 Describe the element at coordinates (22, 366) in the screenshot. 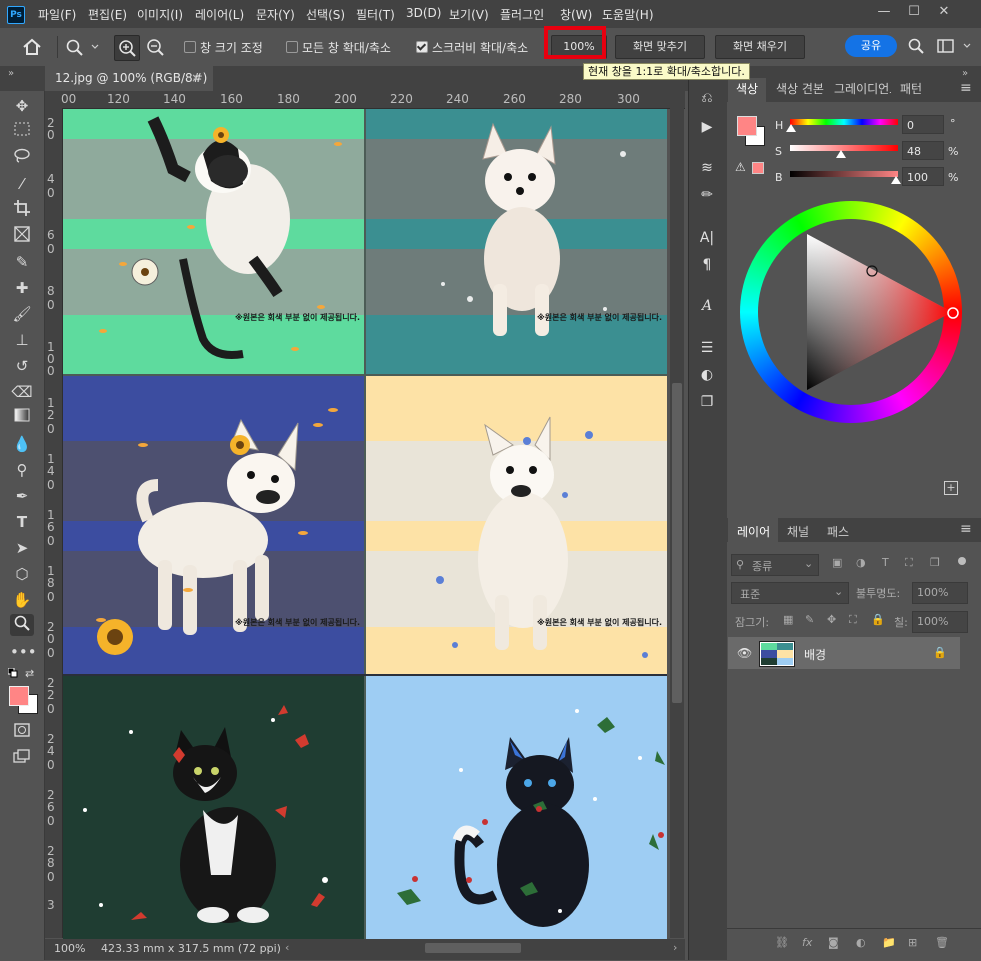

I see `history-brush-tool-icon: ↺` at that location.